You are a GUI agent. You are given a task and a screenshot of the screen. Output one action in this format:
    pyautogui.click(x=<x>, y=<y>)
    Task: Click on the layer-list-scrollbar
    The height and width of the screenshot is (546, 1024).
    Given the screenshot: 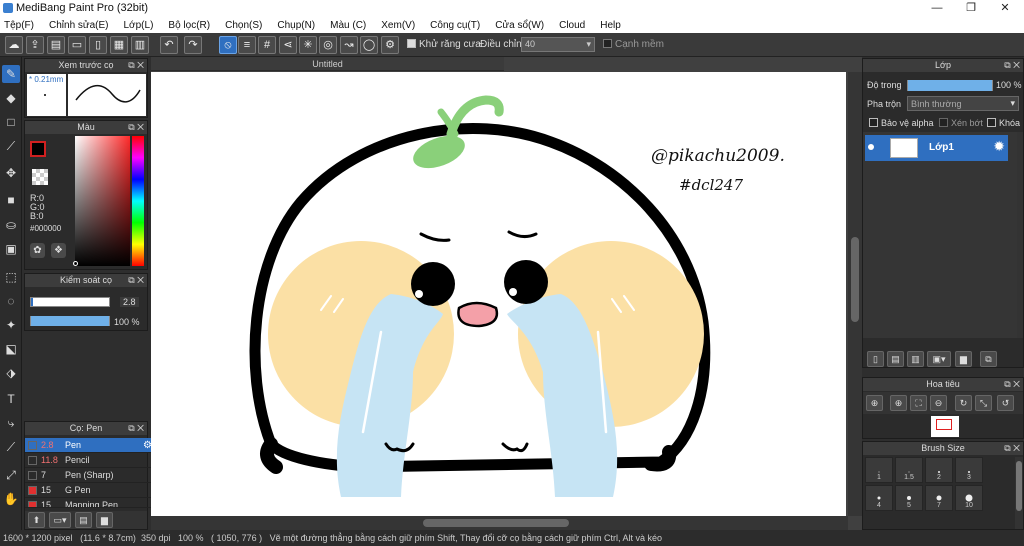 What is the action you would take?
    pyautogui.click(x=1020, y=235)
    